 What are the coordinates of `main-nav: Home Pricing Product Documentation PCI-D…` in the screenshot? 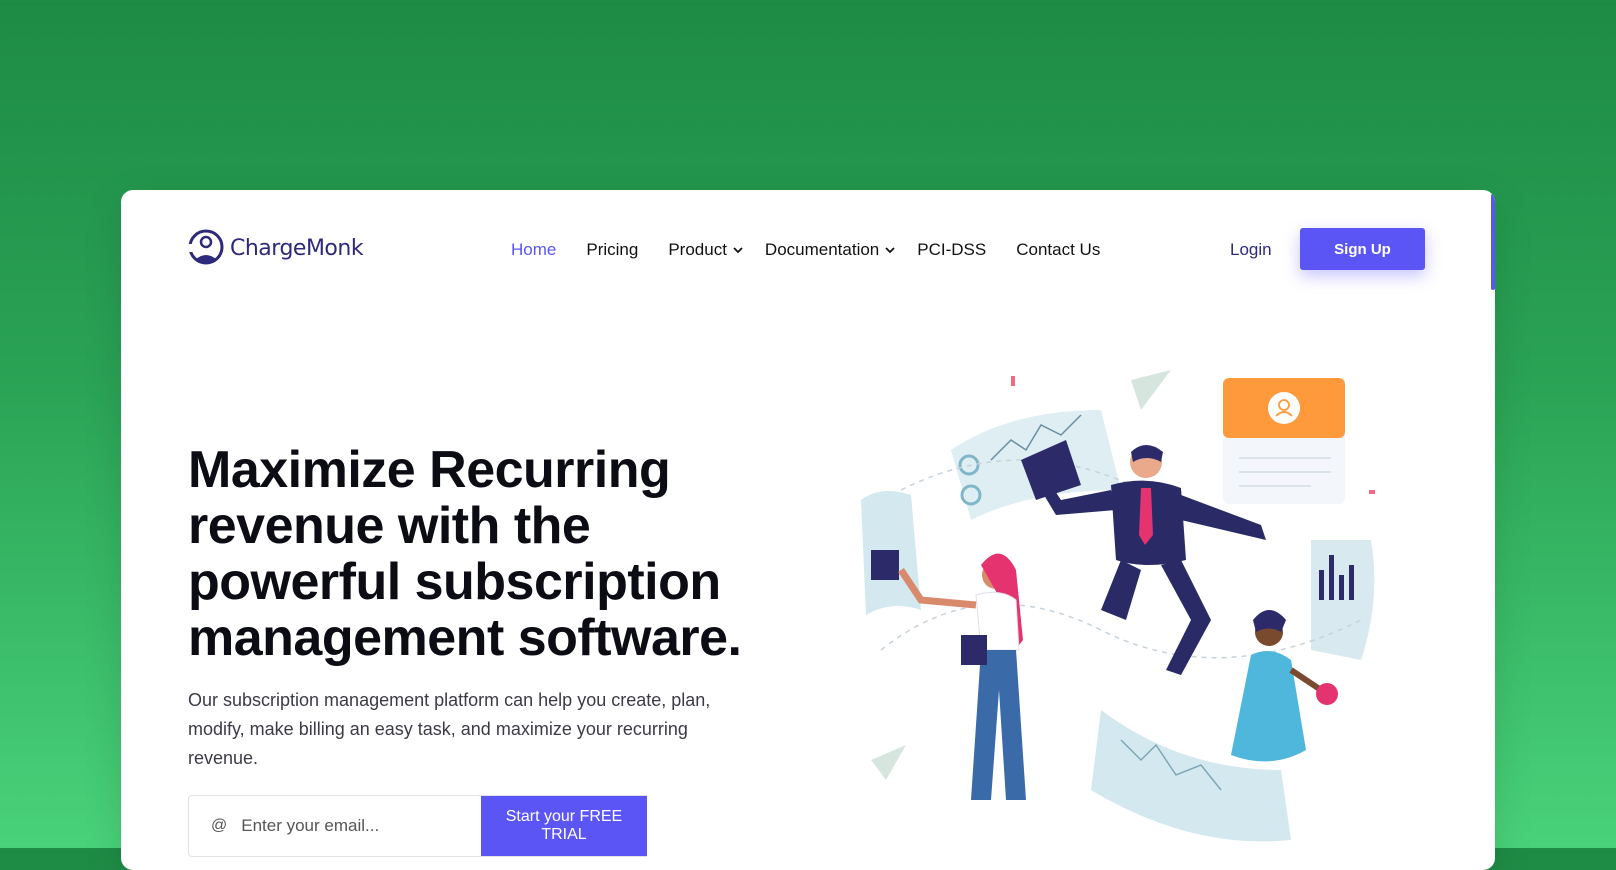 It's located at (820, 250).